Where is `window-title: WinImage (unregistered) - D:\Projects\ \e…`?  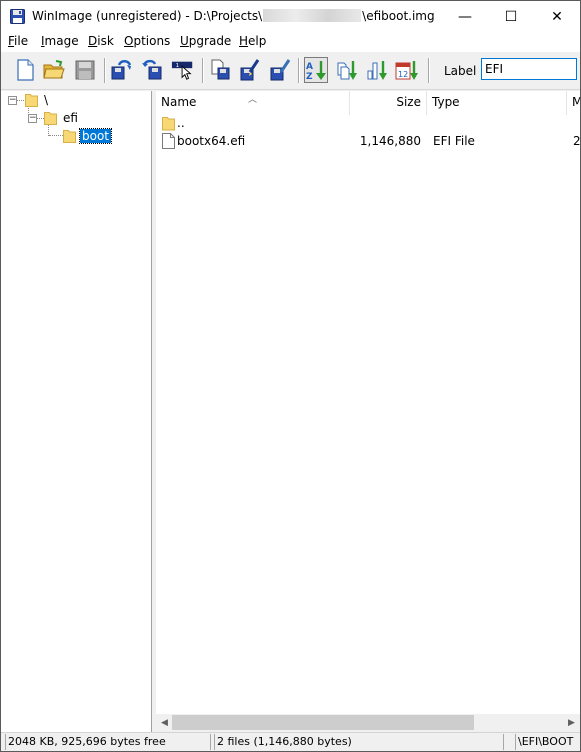 window-title: WinImage (unregistered) - D:\Projects\ \e… is located at coordinates (233, 16).